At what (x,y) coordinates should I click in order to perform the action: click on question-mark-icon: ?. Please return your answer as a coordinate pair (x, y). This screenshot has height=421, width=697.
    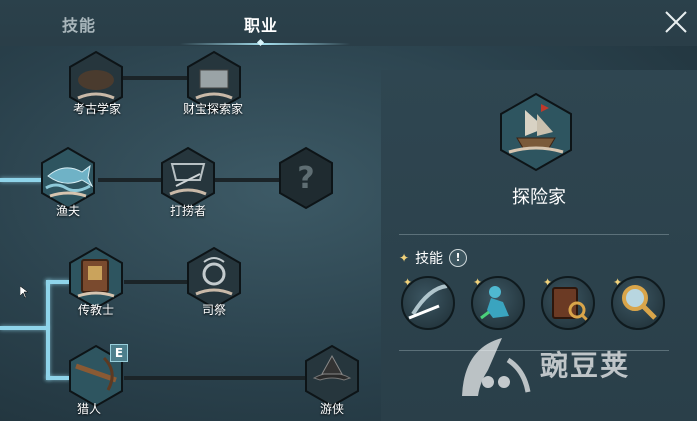
    Looking at the image, I should click on (306, 178).